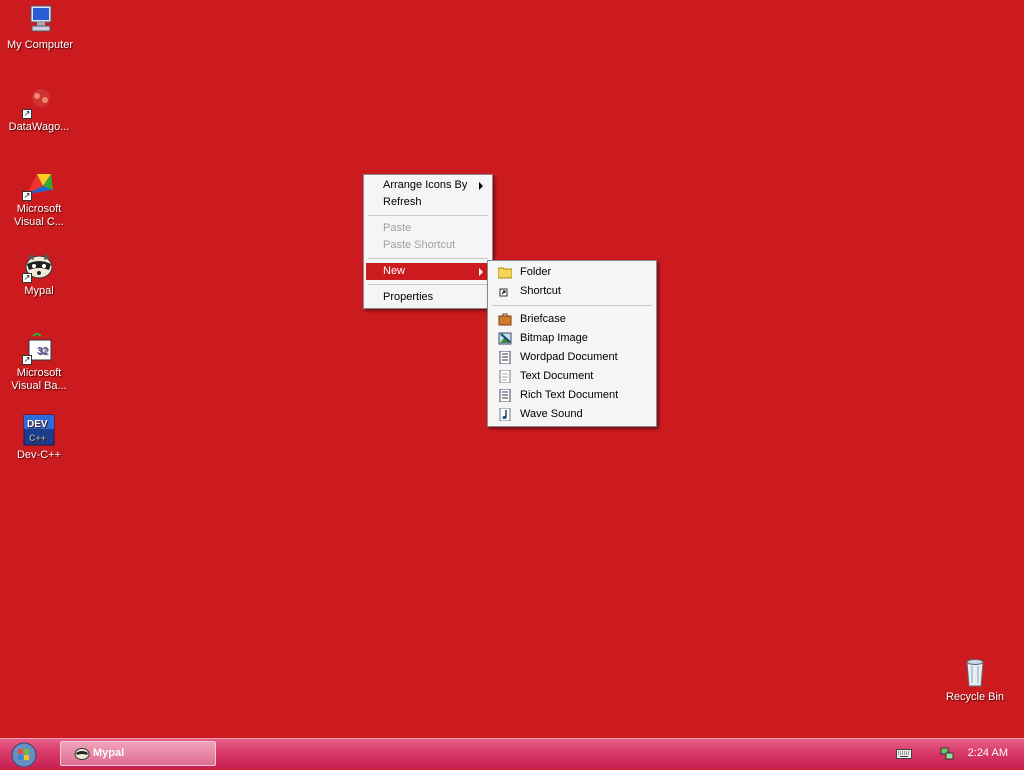  I want to click on text-document-icon, so click(505, 376).